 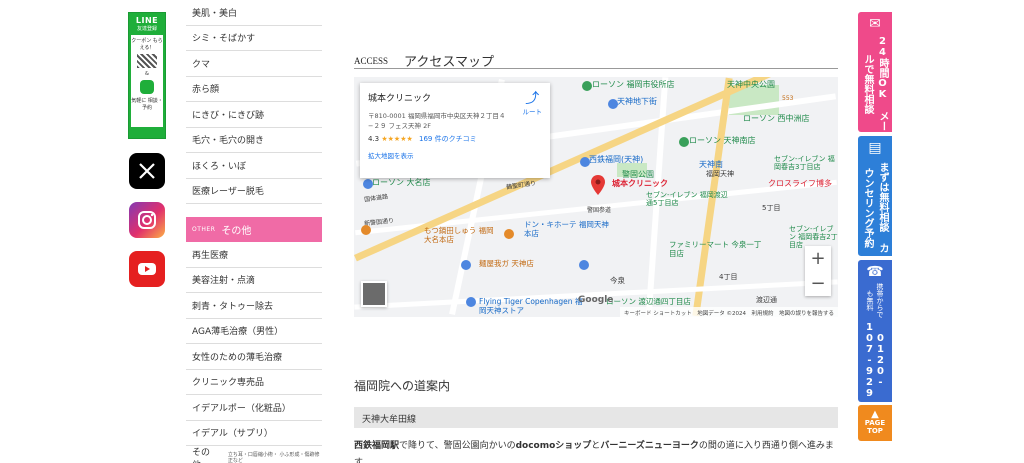 I want to click on document-icon: ▤, so click(x=875, y=148).